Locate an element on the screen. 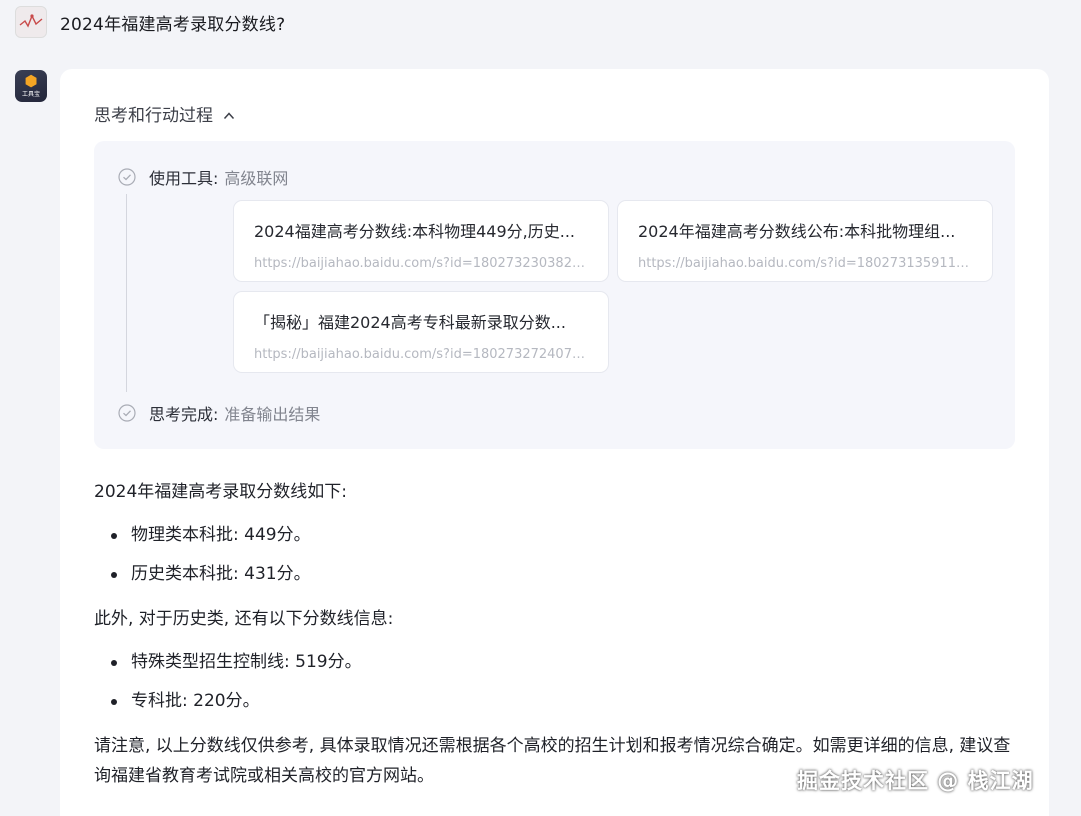 This screenshot has width=1081, height=816. user-message: 2024年福建高考录取分数线? is located at coordinates (150, 22).